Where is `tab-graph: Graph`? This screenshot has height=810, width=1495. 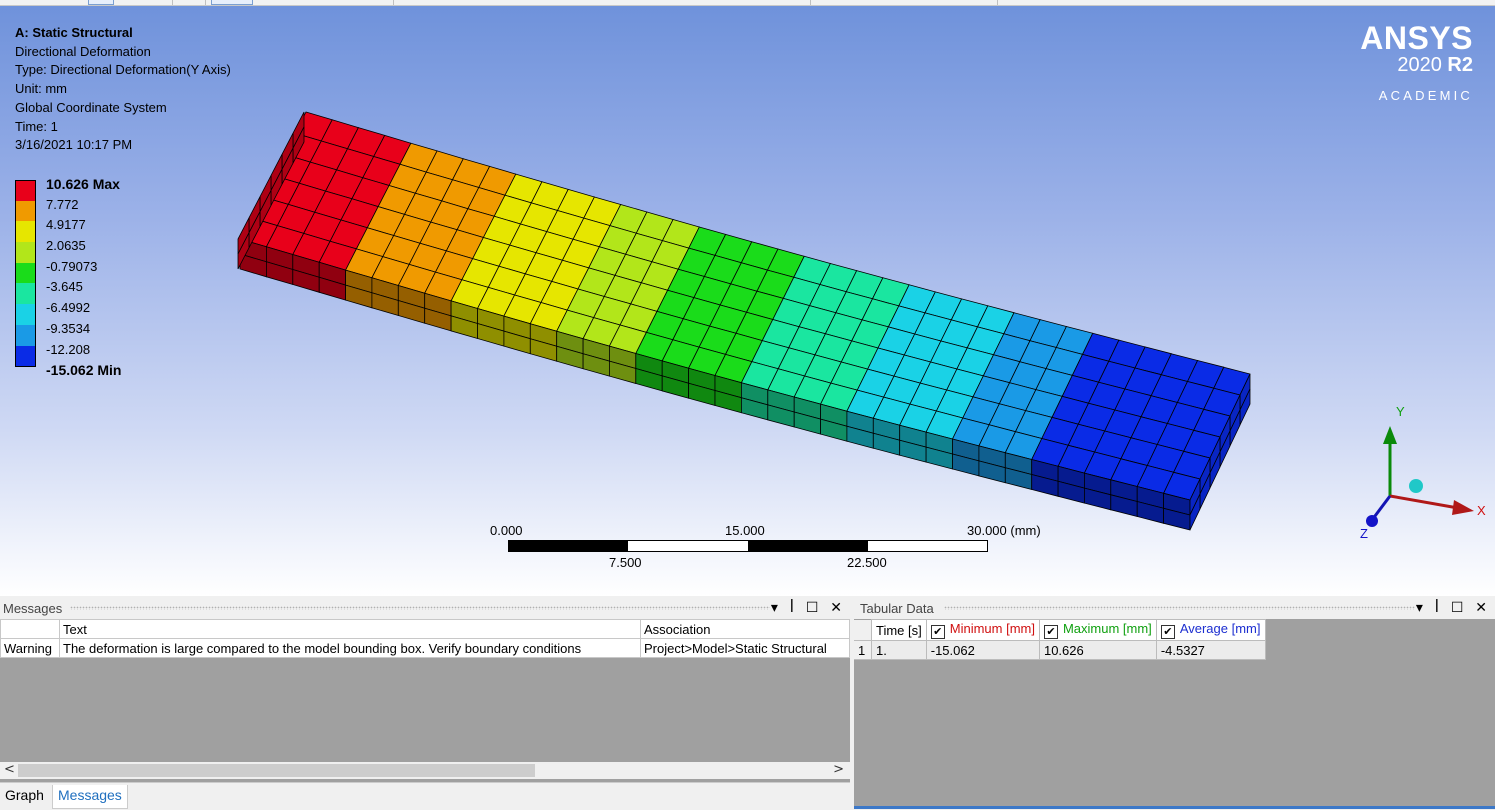 tab-graph: Graph is located at coordinates (24, 796).